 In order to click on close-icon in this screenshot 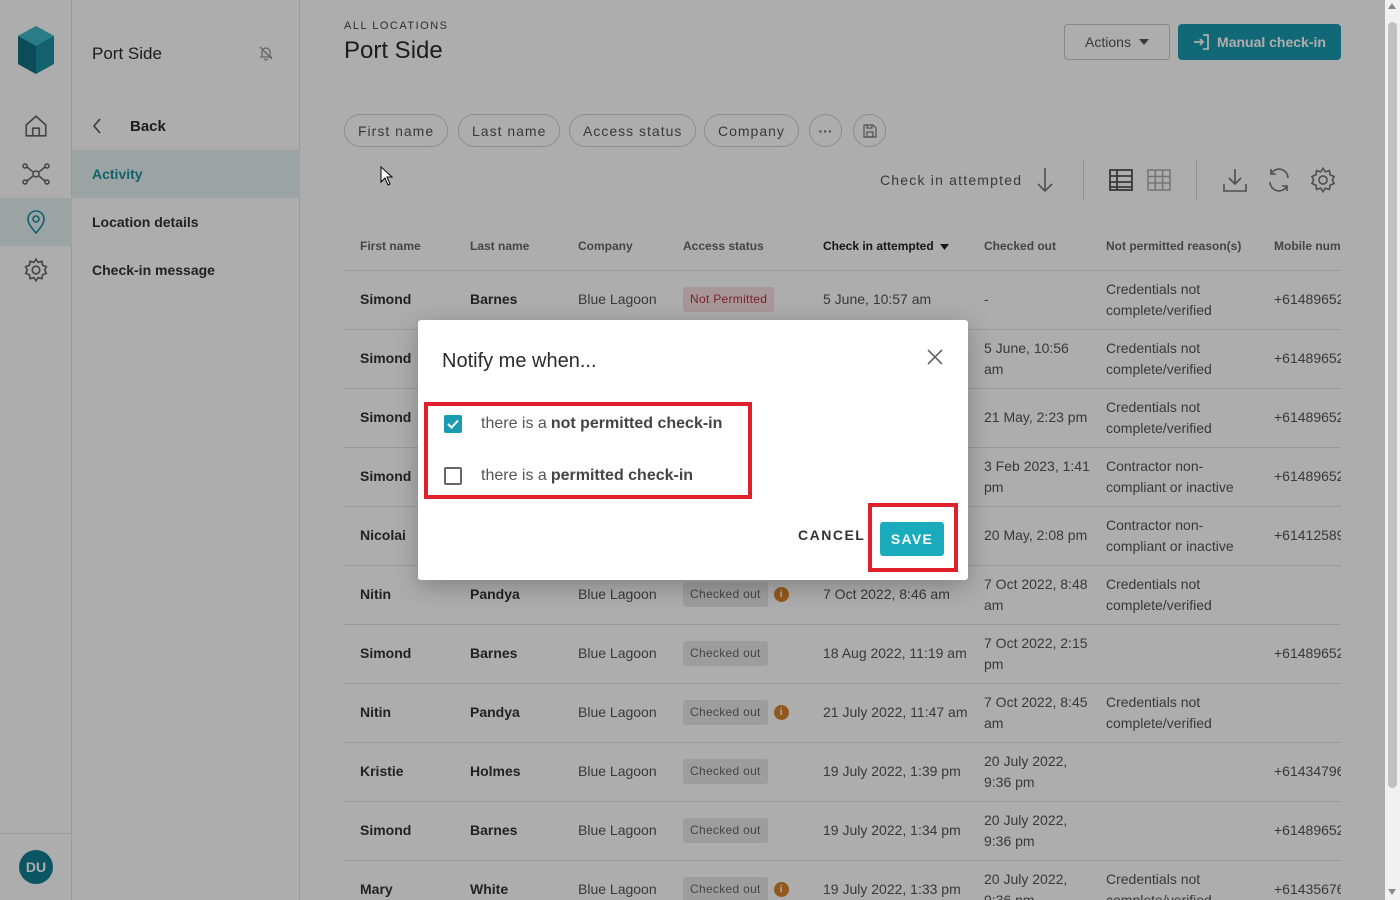, I will do `click(935, 357)`.